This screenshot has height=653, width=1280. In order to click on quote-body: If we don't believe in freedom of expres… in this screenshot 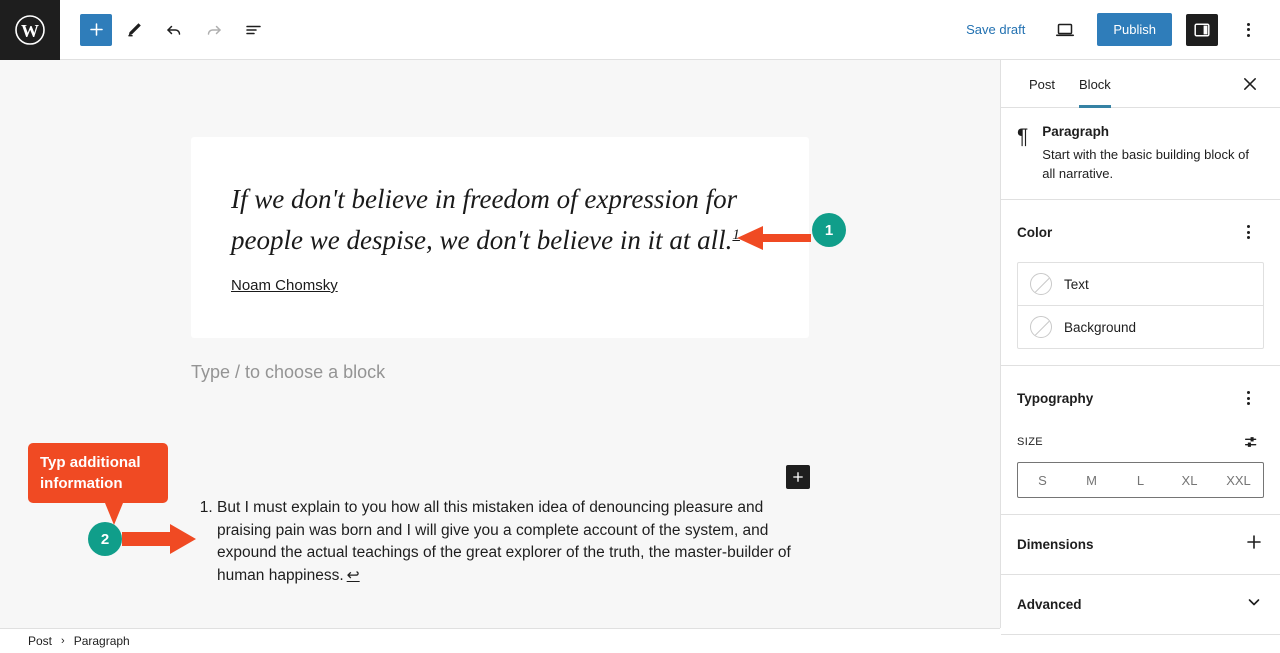, I will do `click(484, 219)`.